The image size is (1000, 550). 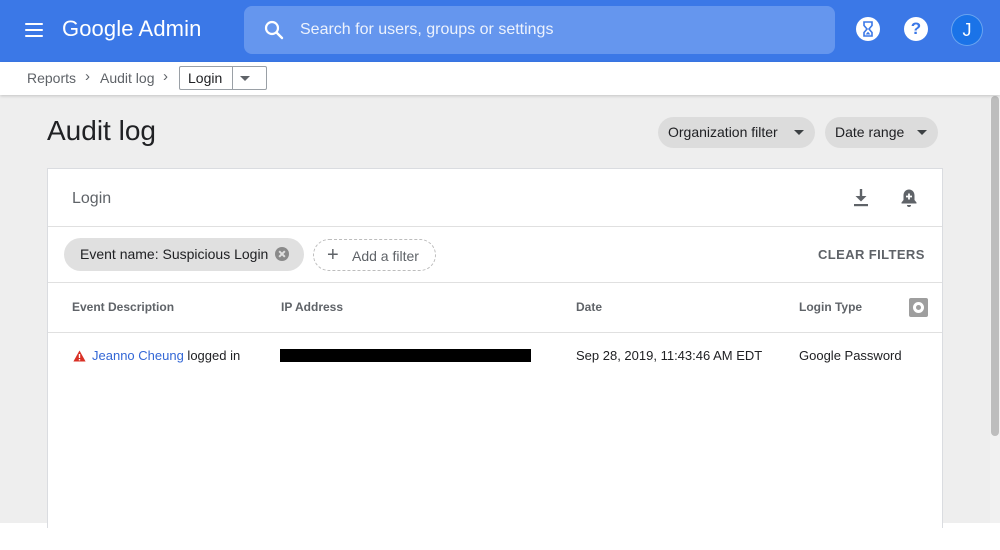 What do you see at coordinates (205, 78) in the screenshot?
I see `breadcrumb-current: Login` at bounding box center [205, 78].